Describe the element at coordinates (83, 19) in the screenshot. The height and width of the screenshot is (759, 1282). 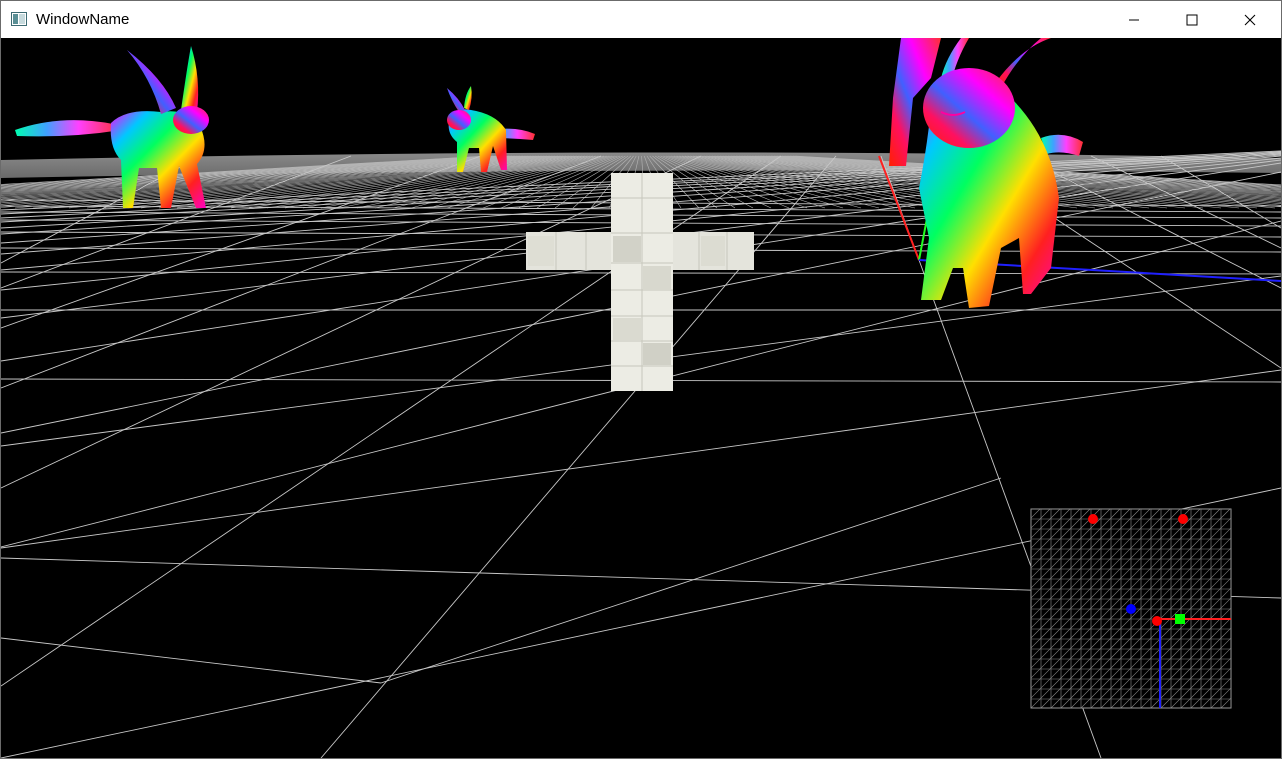
I see `window-title: WindowName` at that location.